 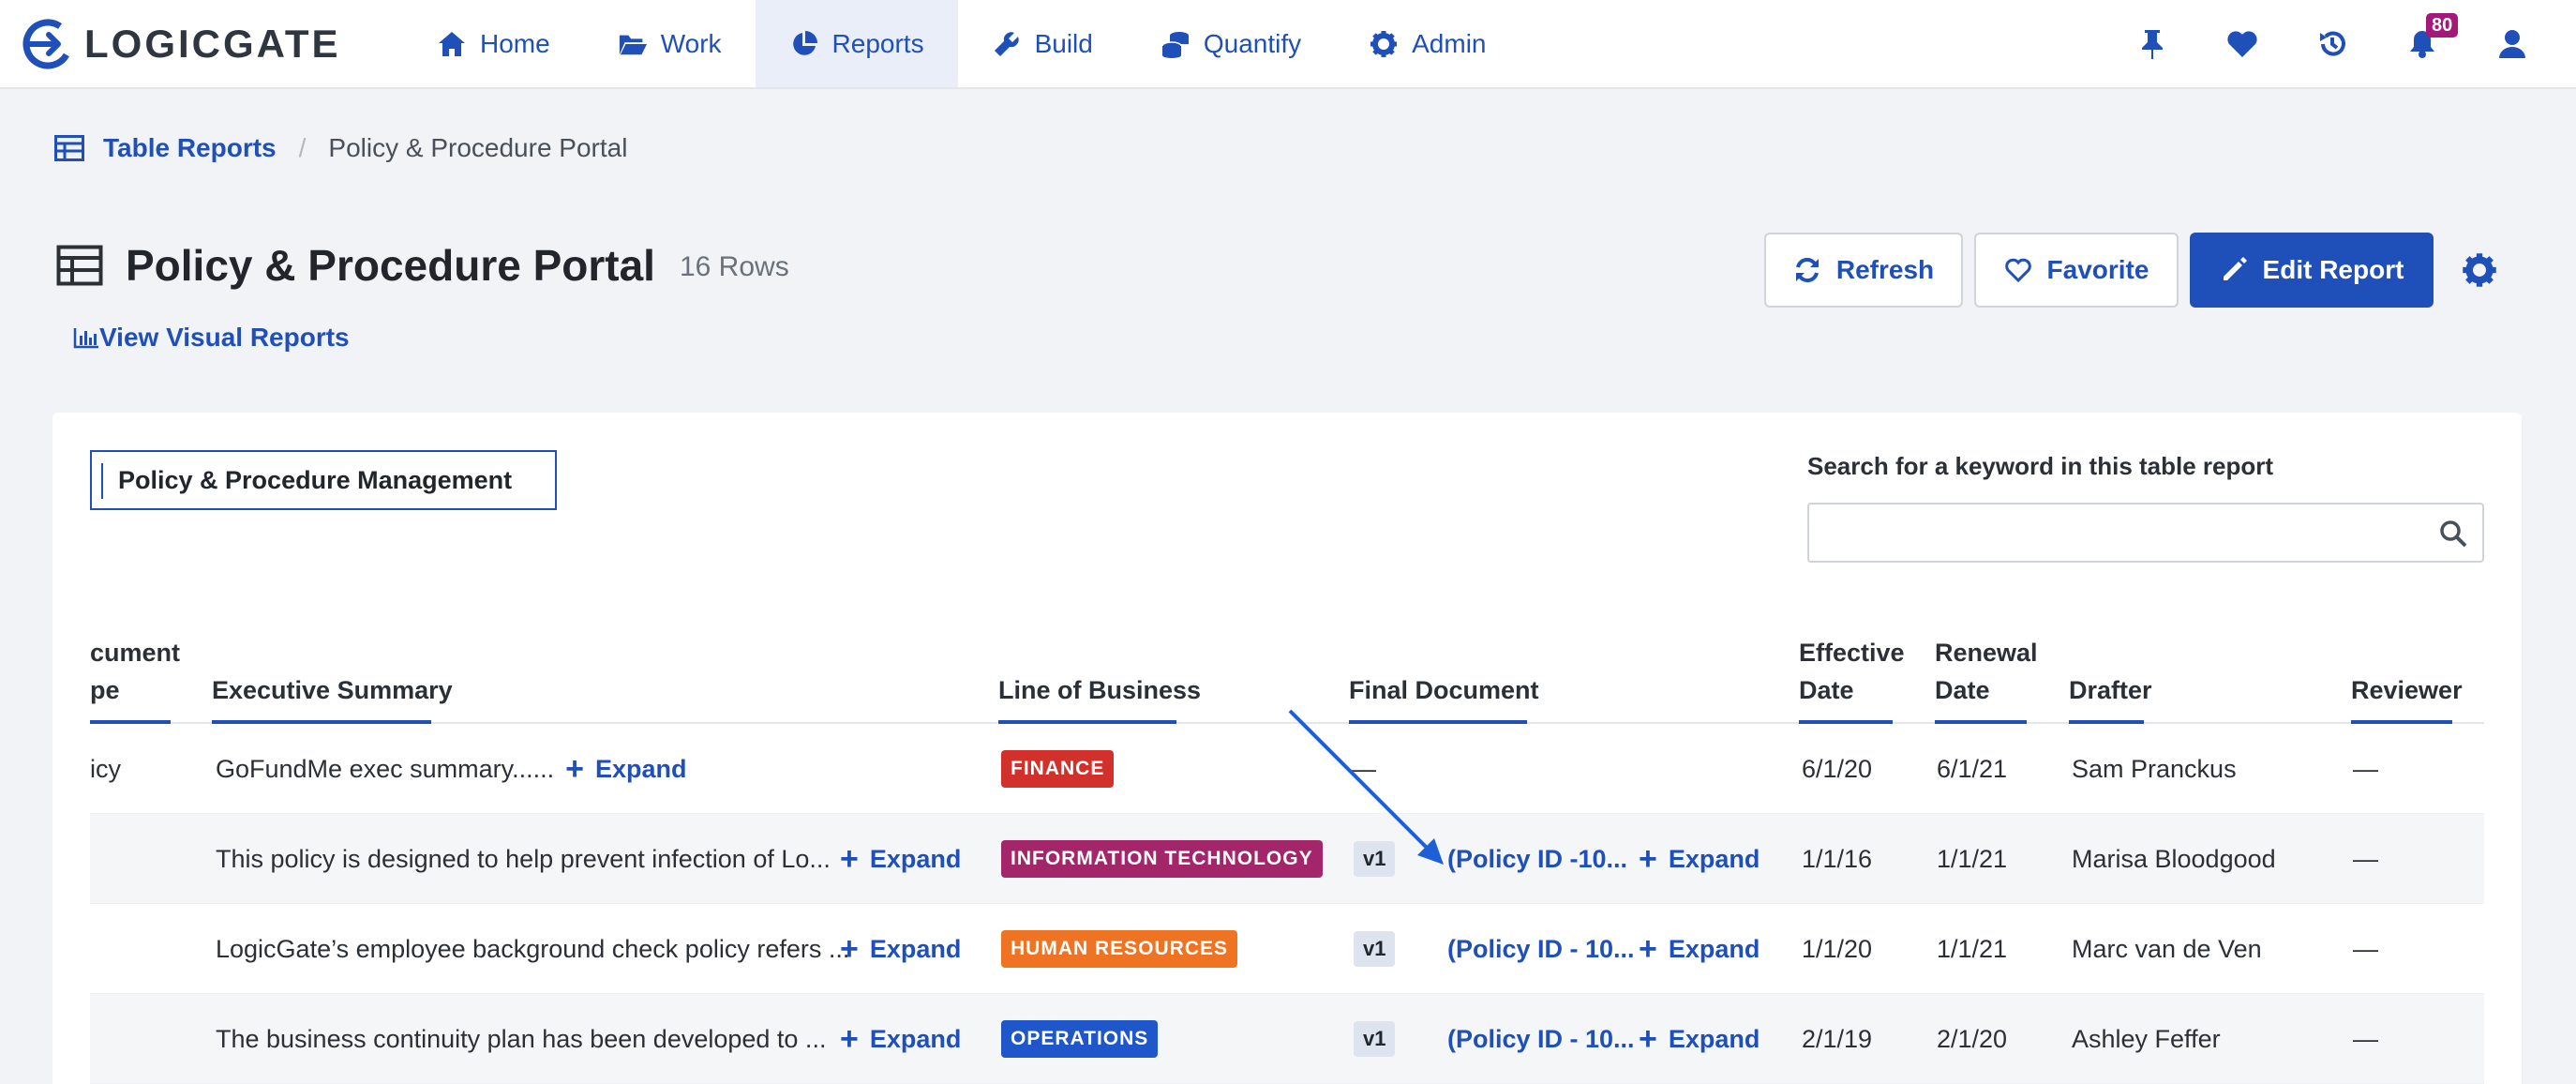 What do you see at coordinates (2242, 44) in the screenshot?
I see `favorites-button` at bounding box center [2242, 44].